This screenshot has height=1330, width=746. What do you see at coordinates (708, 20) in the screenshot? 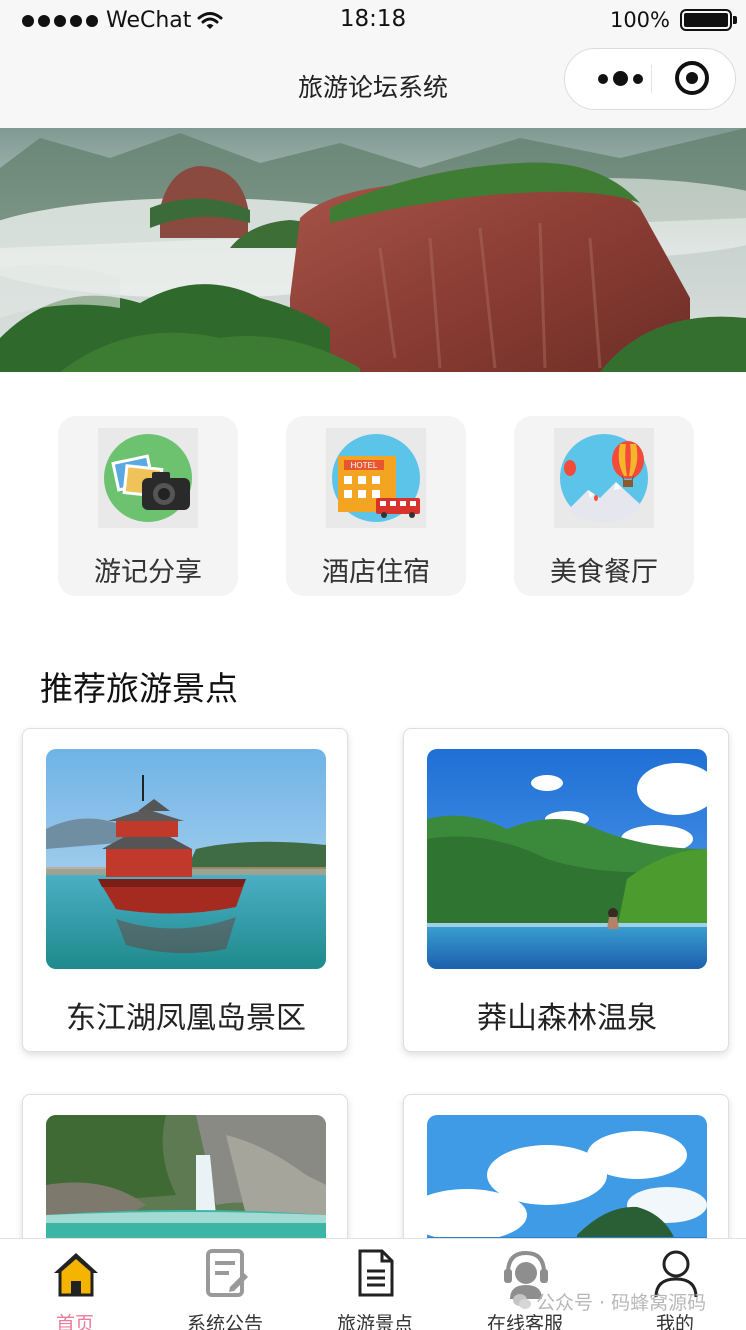
I see `battery-icon` at bounding box center [708, 20].